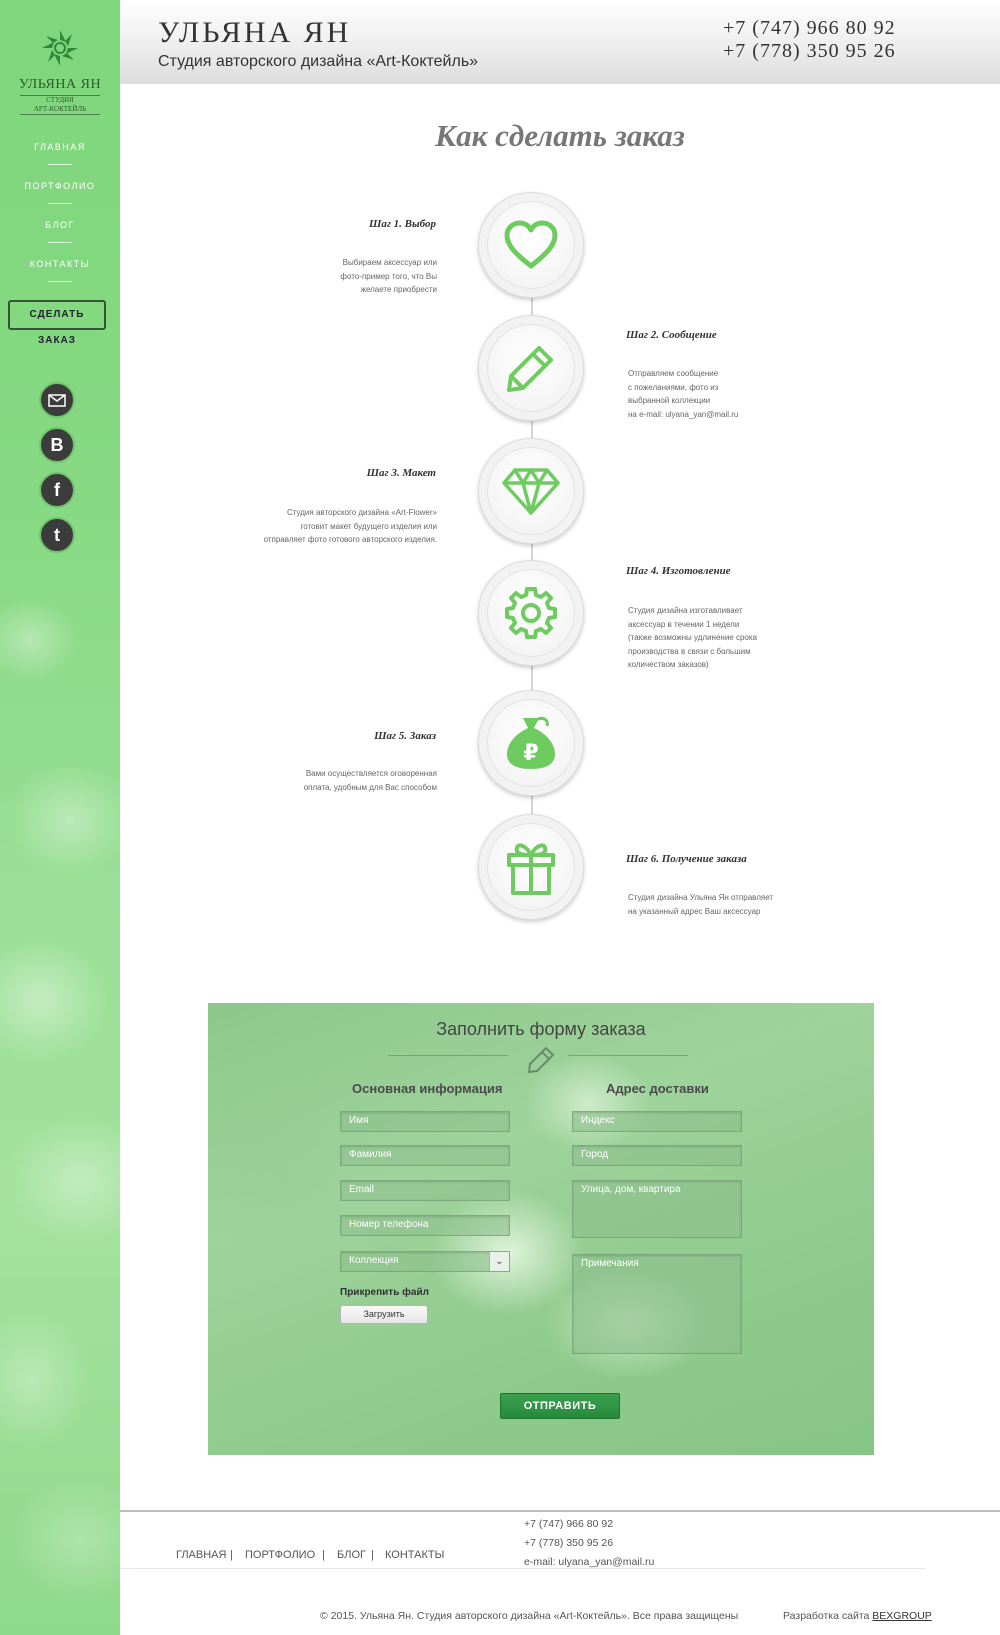 This screenshot has height=1635, width=1000. I want to click on step-6-badge, so click(531, 867).